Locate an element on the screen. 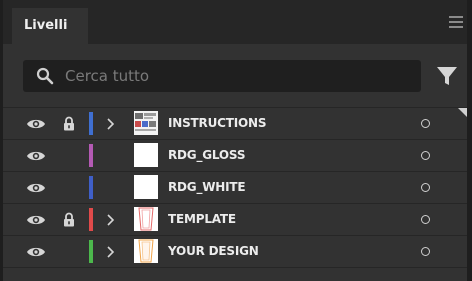  layer-name: YOUR DESIGN is located at coordinates (213, 251).